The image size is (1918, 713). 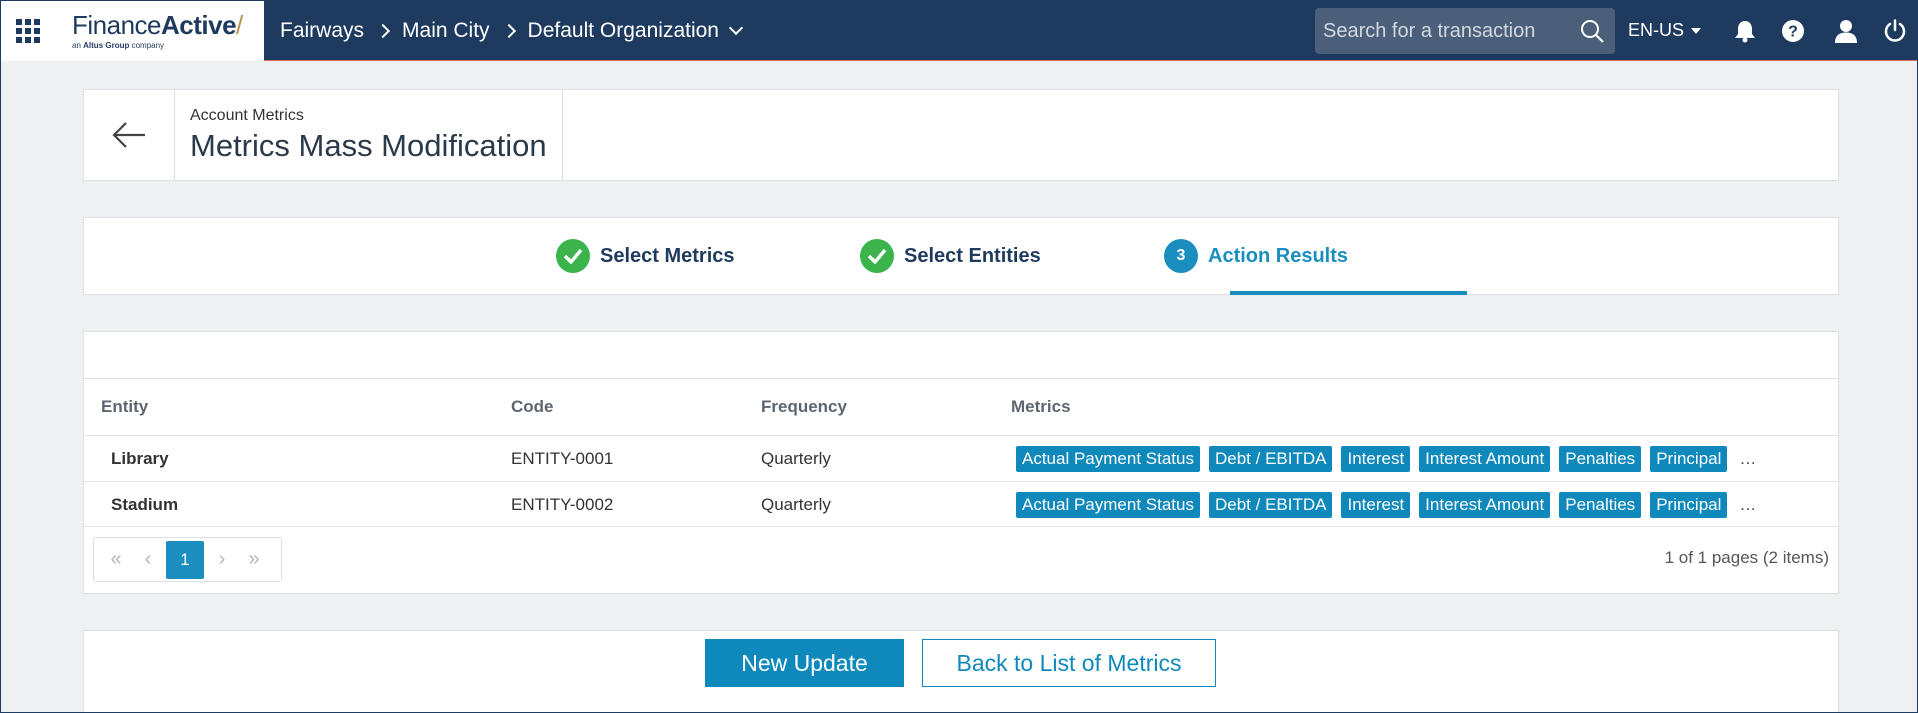 What do you see at coordinates (124, 407) in the screenshot?
I see `column-header-entity: Entity` at bounding box center [124, 407].